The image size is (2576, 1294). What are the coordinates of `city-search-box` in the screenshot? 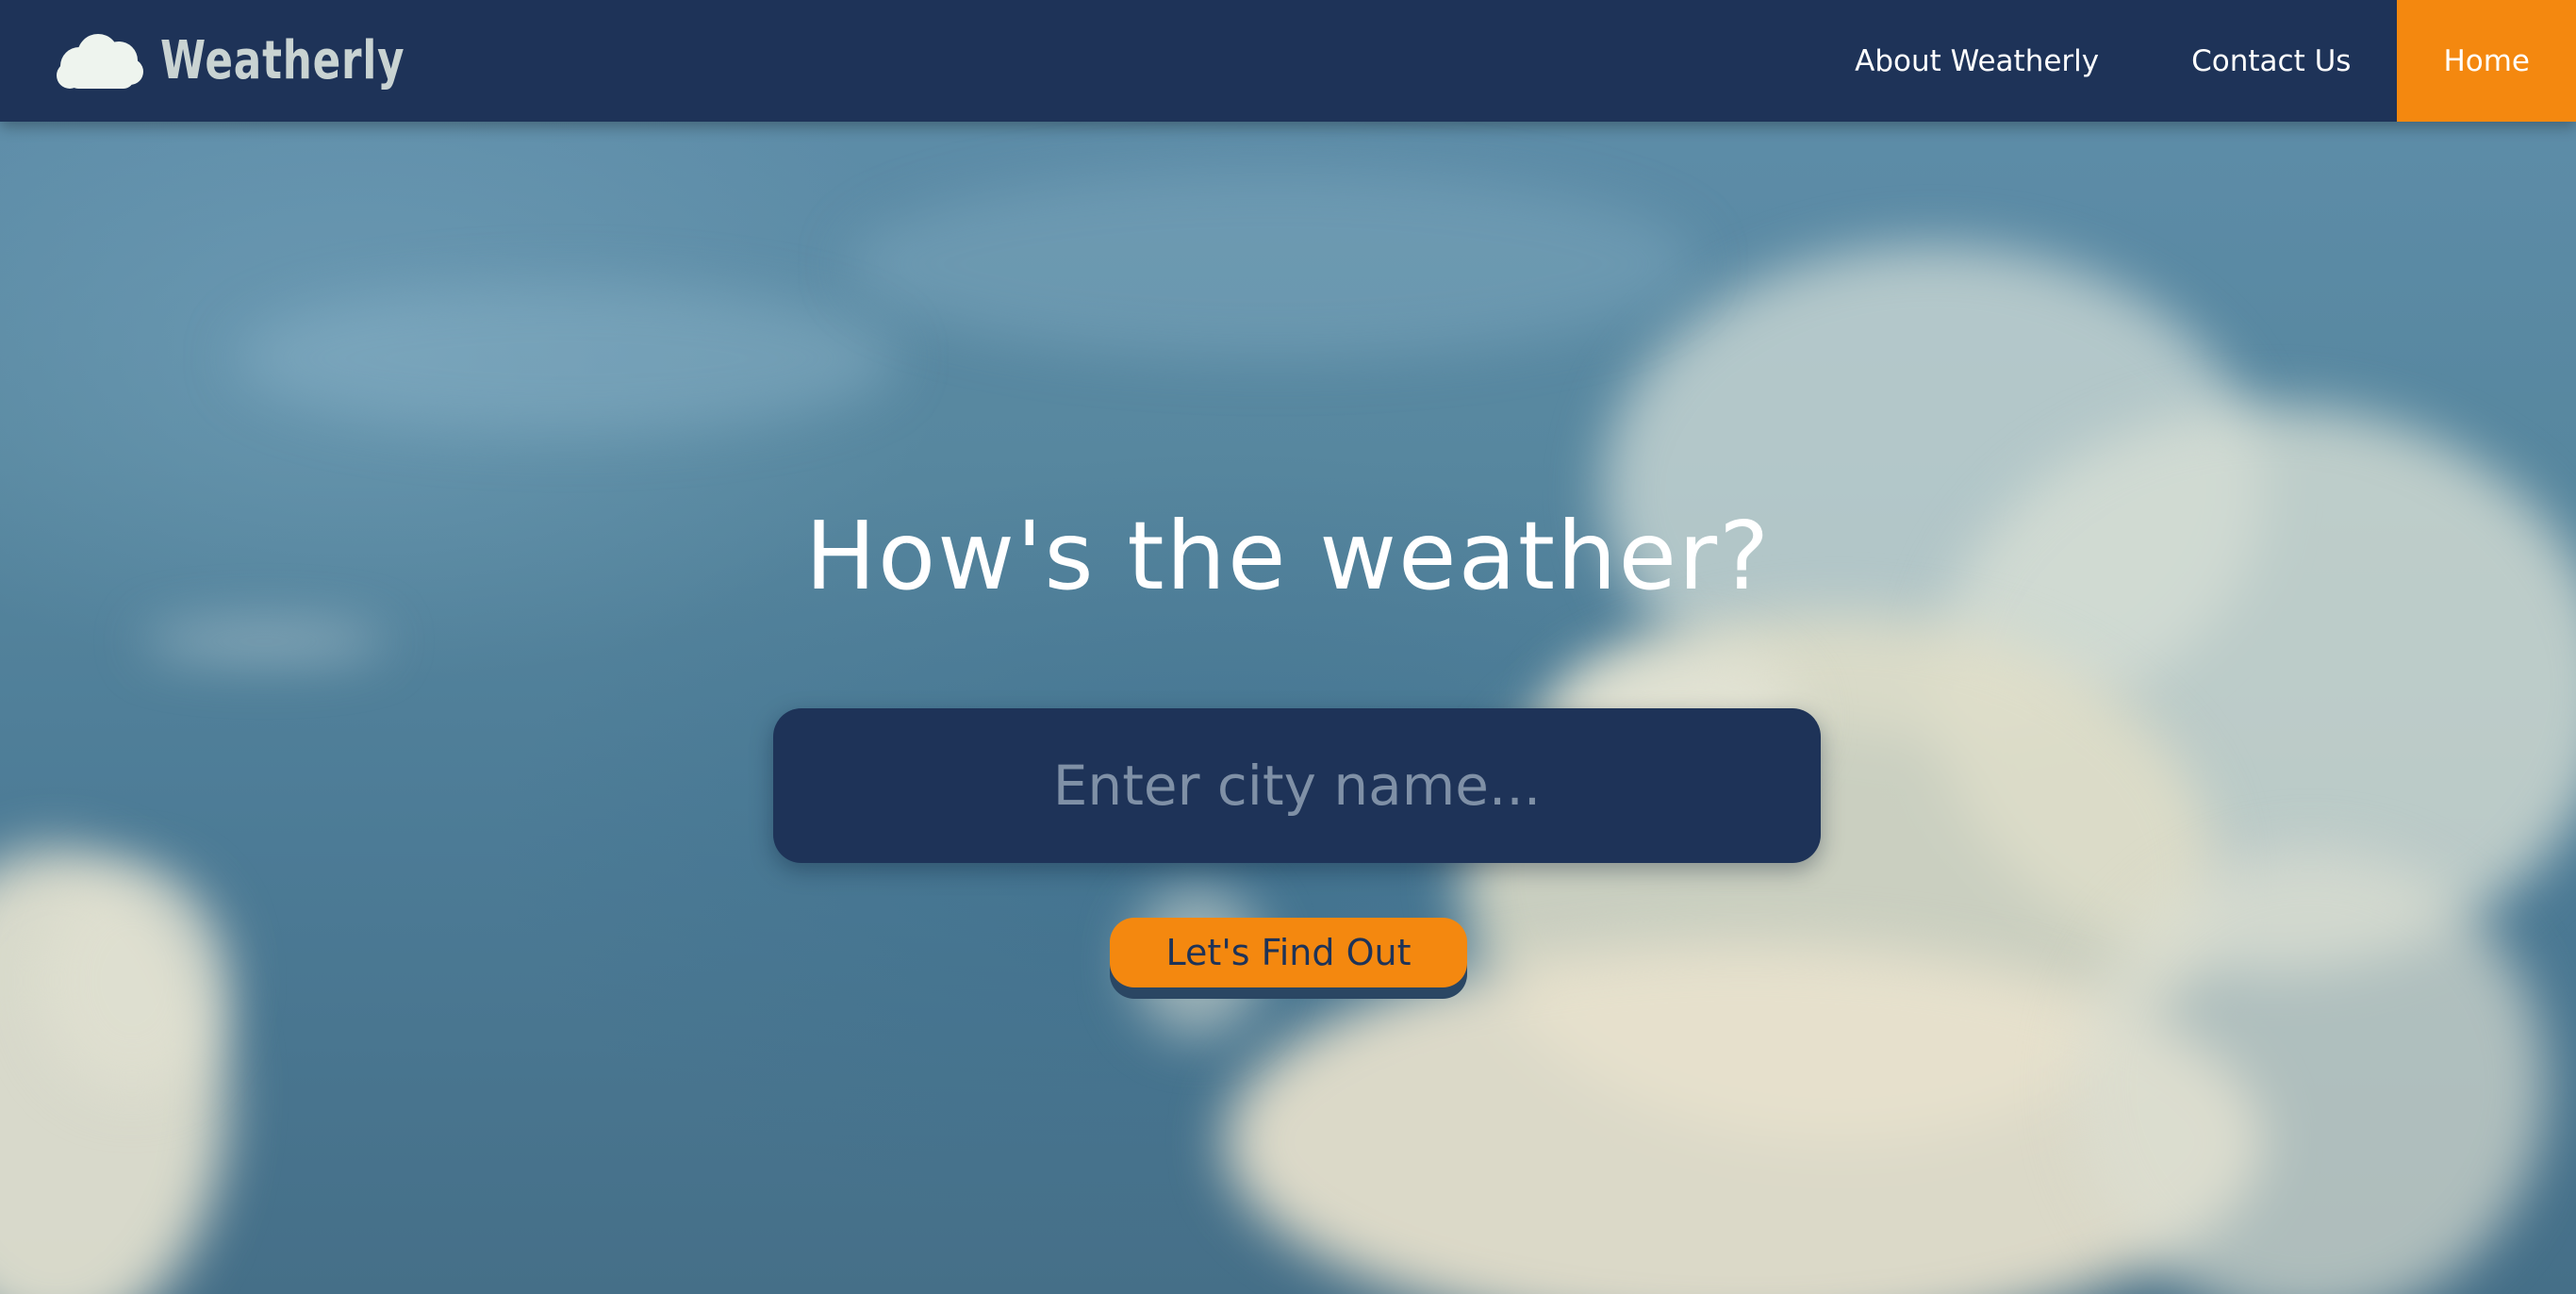 It's located at (1297, 785).